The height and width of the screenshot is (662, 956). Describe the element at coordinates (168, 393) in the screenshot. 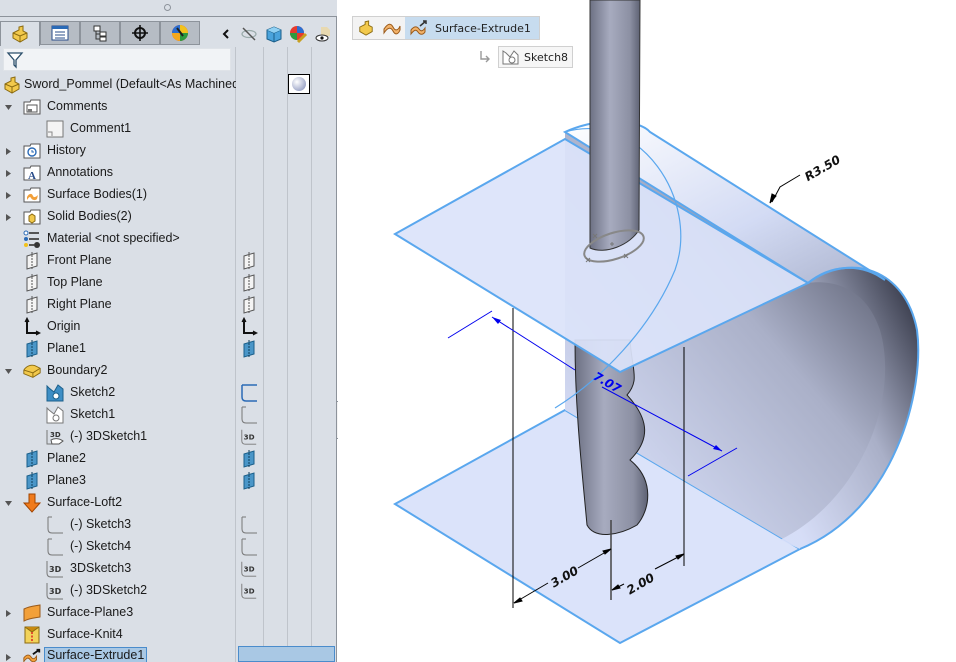

I see `tree-item: Sketch2` at that location.